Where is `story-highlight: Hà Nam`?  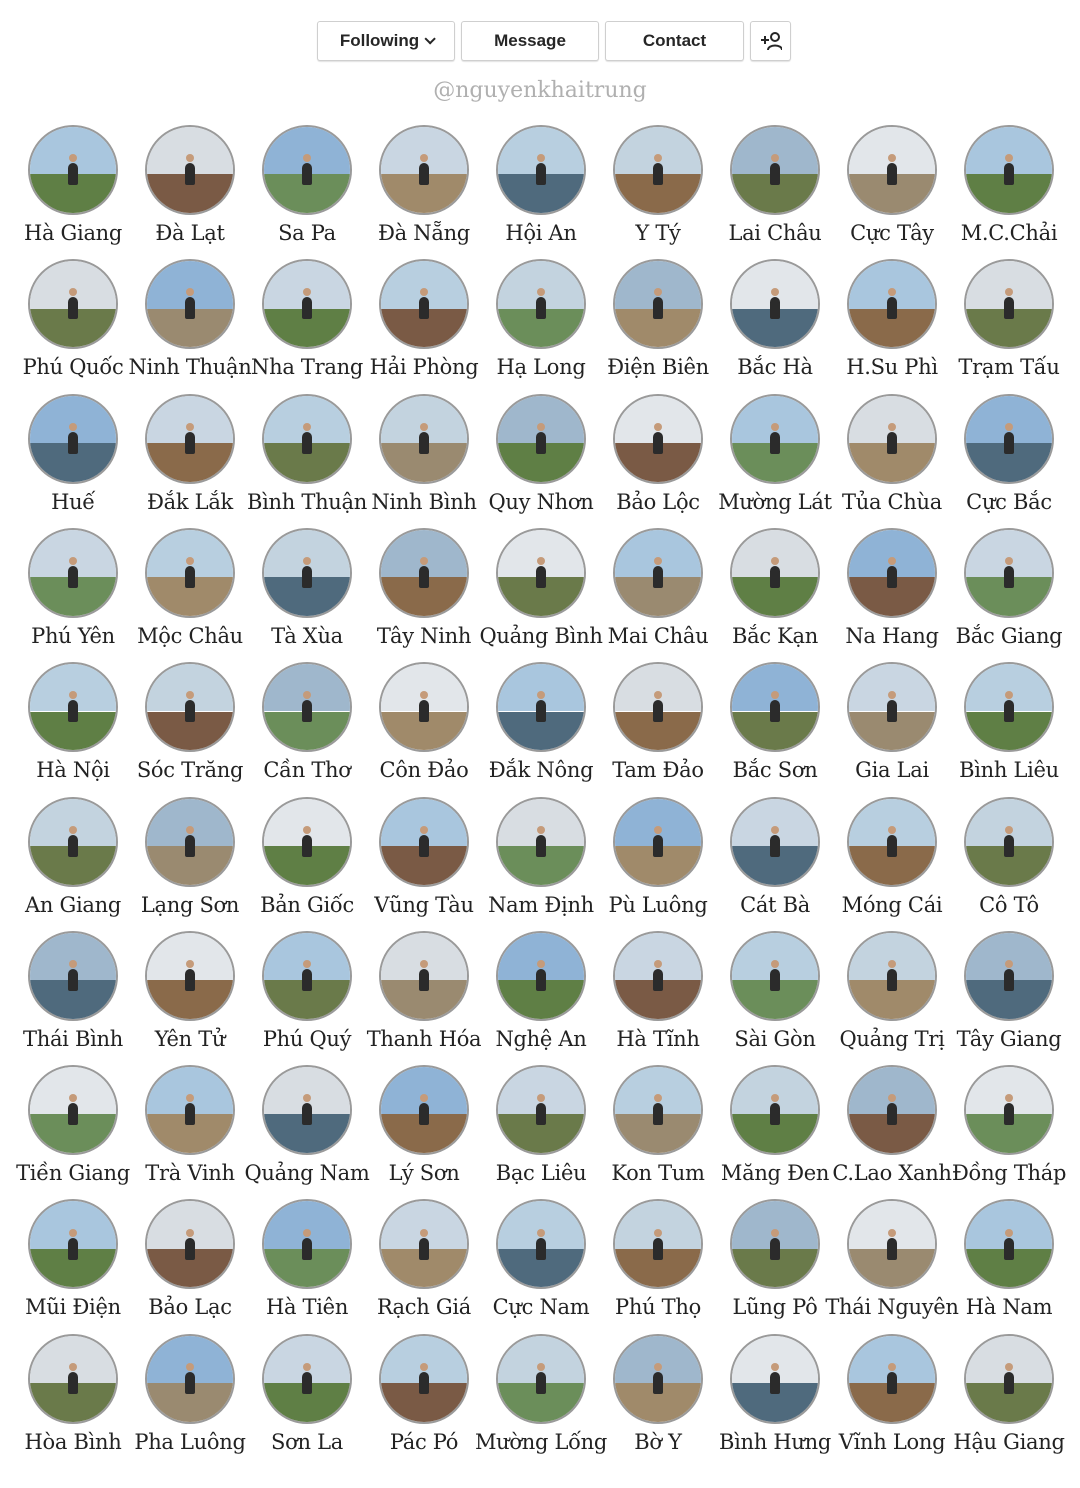
story-highlight: Hà Nam is located at coordinates (1009, 1264).